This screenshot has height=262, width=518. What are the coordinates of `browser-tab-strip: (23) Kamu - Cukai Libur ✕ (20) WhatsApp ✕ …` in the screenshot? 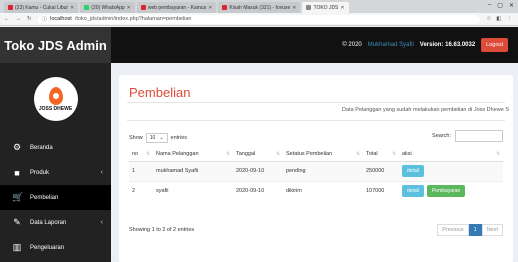 It's located at (259, 6).